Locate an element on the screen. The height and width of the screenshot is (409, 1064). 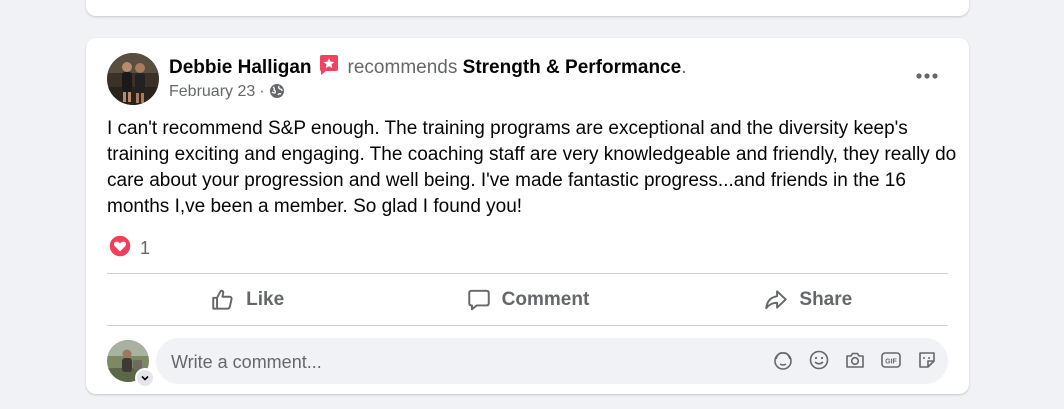
divider-top is located at coordinates (527, 273).